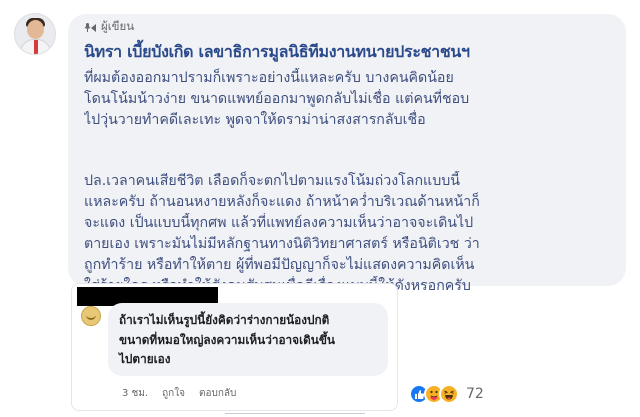 The width and height of the screenshot is (640, 417). I want to click on reply-meta: 3 ชม. ถูกใจ ตอบกลับ, so click(179, 393).